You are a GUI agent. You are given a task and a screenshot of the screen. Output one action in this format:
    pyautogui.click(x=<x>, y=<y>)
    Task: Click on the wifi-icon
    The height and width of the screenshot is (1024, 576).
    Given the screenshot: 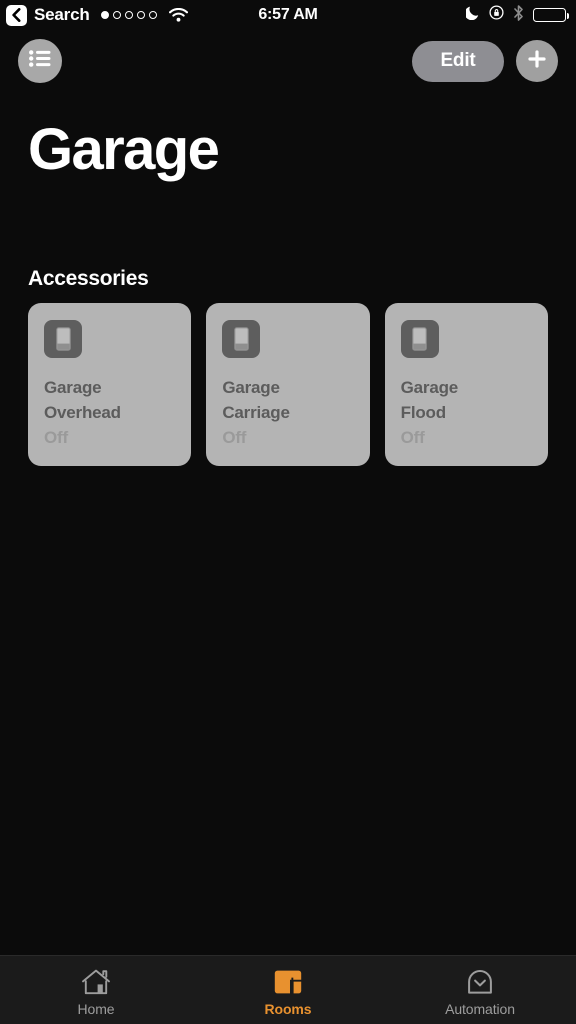 What is the action you would take?
    pyautogui.click(x=178, y=15)
    